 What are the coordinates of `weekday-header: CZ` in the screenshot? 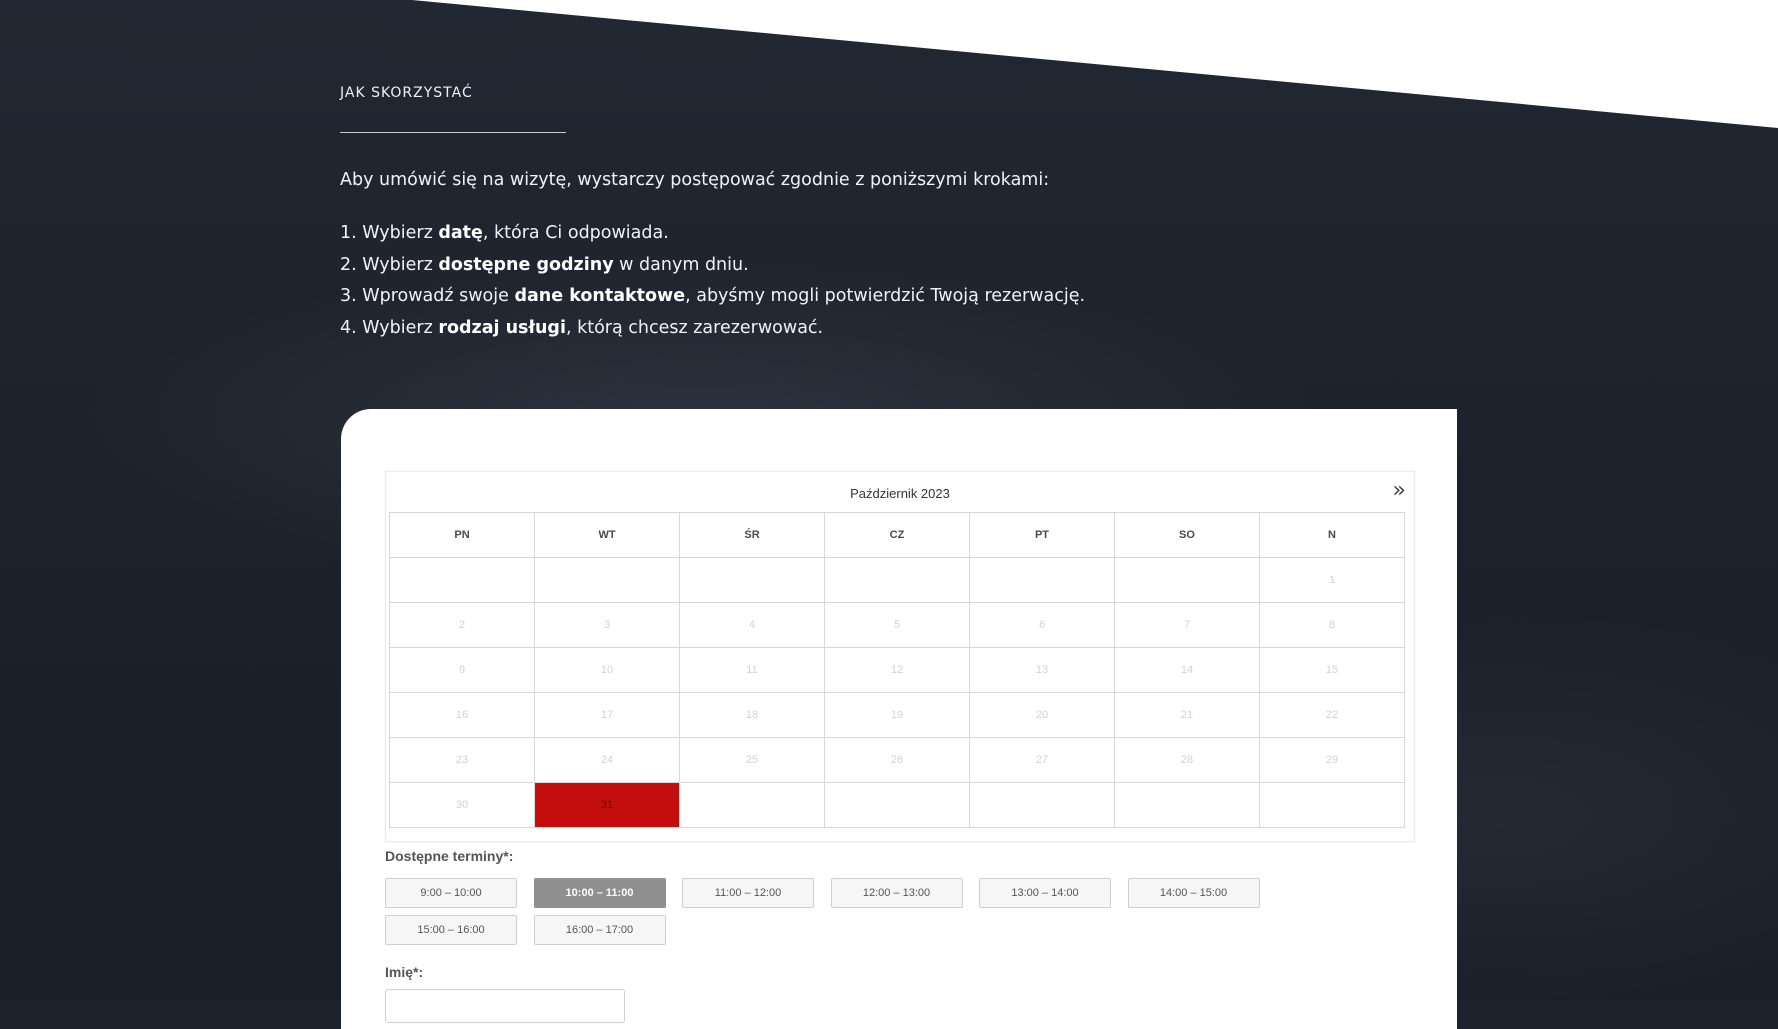 It's located at (897, 535).